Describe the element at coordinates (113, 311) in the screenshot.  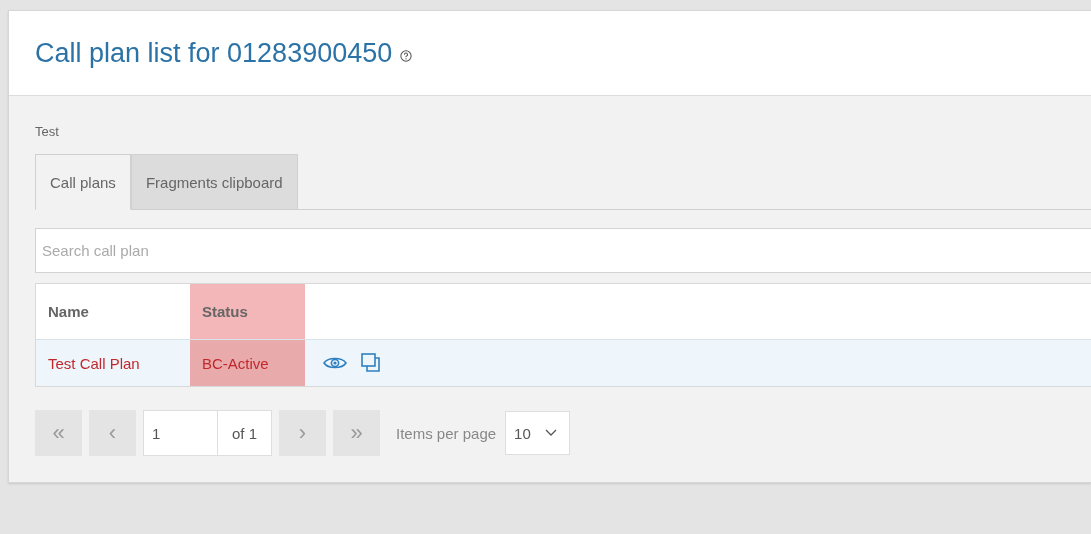
I see `column-header: Name` at that location.